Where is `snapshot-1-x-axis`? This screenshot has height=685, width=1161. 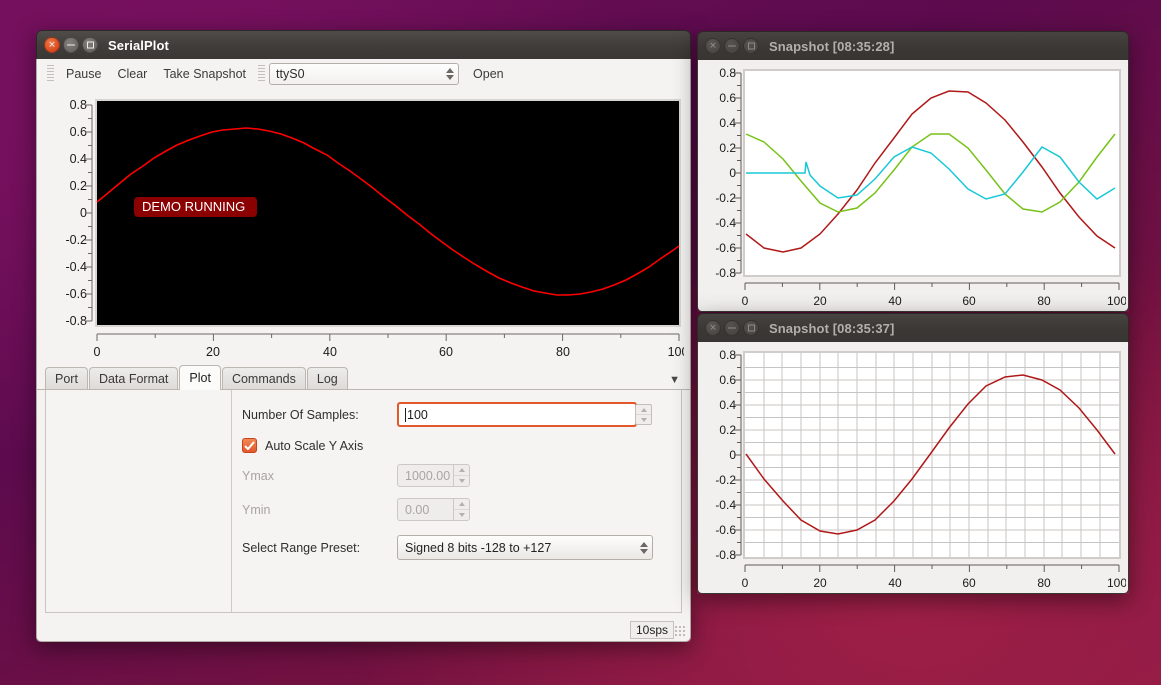
snapshot-1-x-axis is located at coordinates (932, 286).